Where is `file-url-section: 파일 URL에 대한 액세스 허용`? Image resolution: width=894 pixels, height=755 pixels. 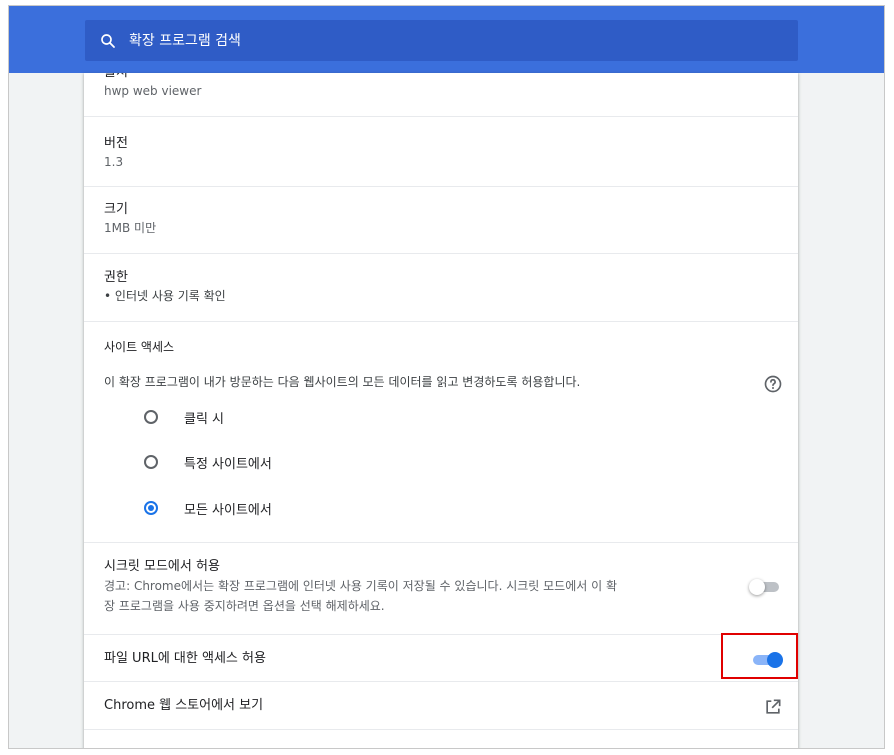 file-url-section: 파일 URL에 대한 액세스 허용 is located at coordinates (441, 659).